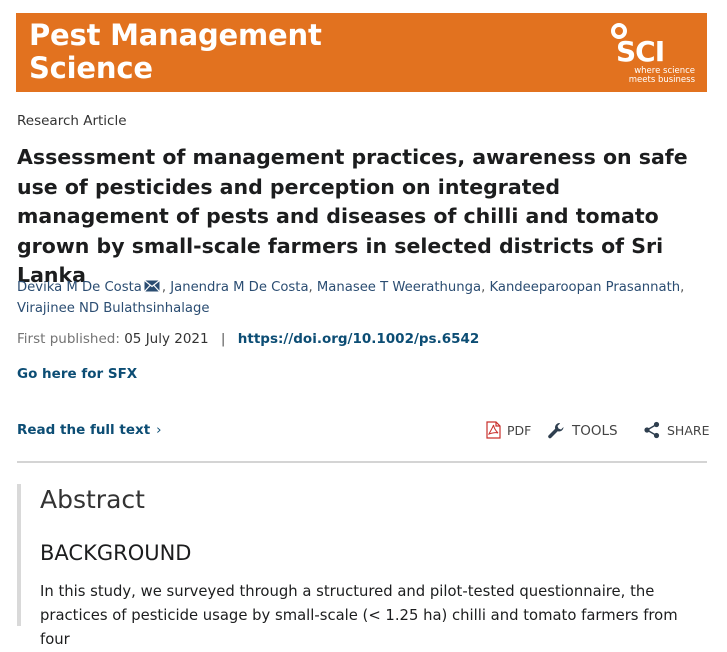 This screenshot has height=652, width=727. I want to click on sci-logo-text: SCI, so click(640, 51).